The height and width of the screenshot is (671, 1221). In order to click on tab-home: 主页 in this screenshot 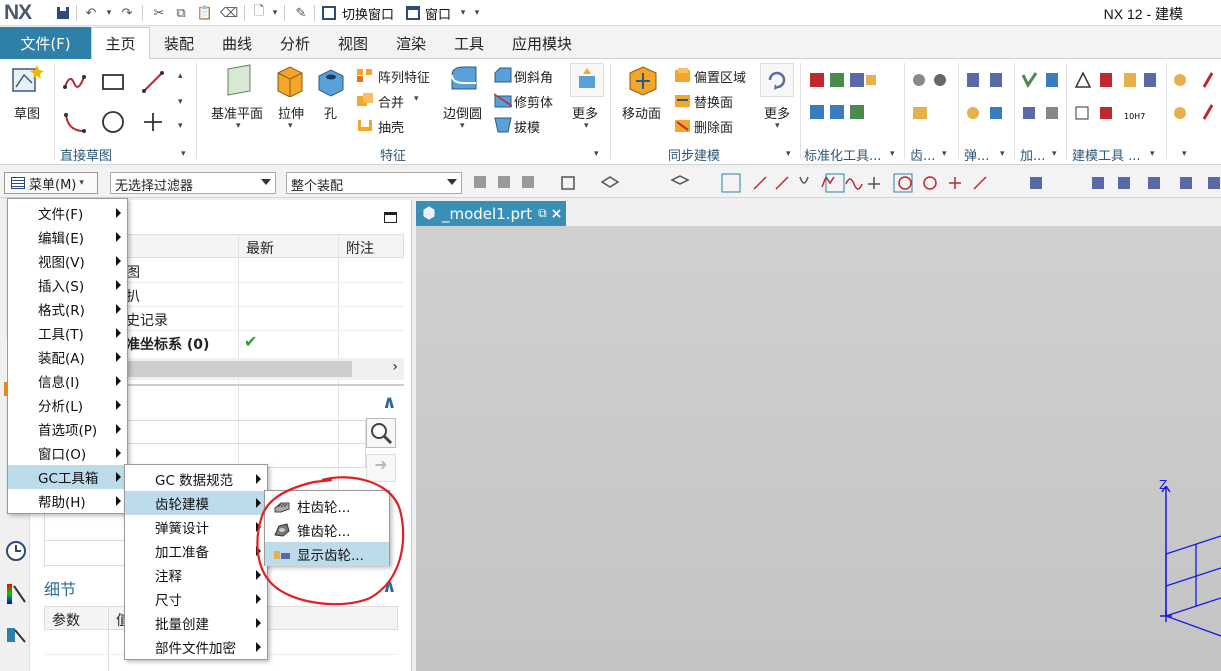, I will do `click(120, 43)`.